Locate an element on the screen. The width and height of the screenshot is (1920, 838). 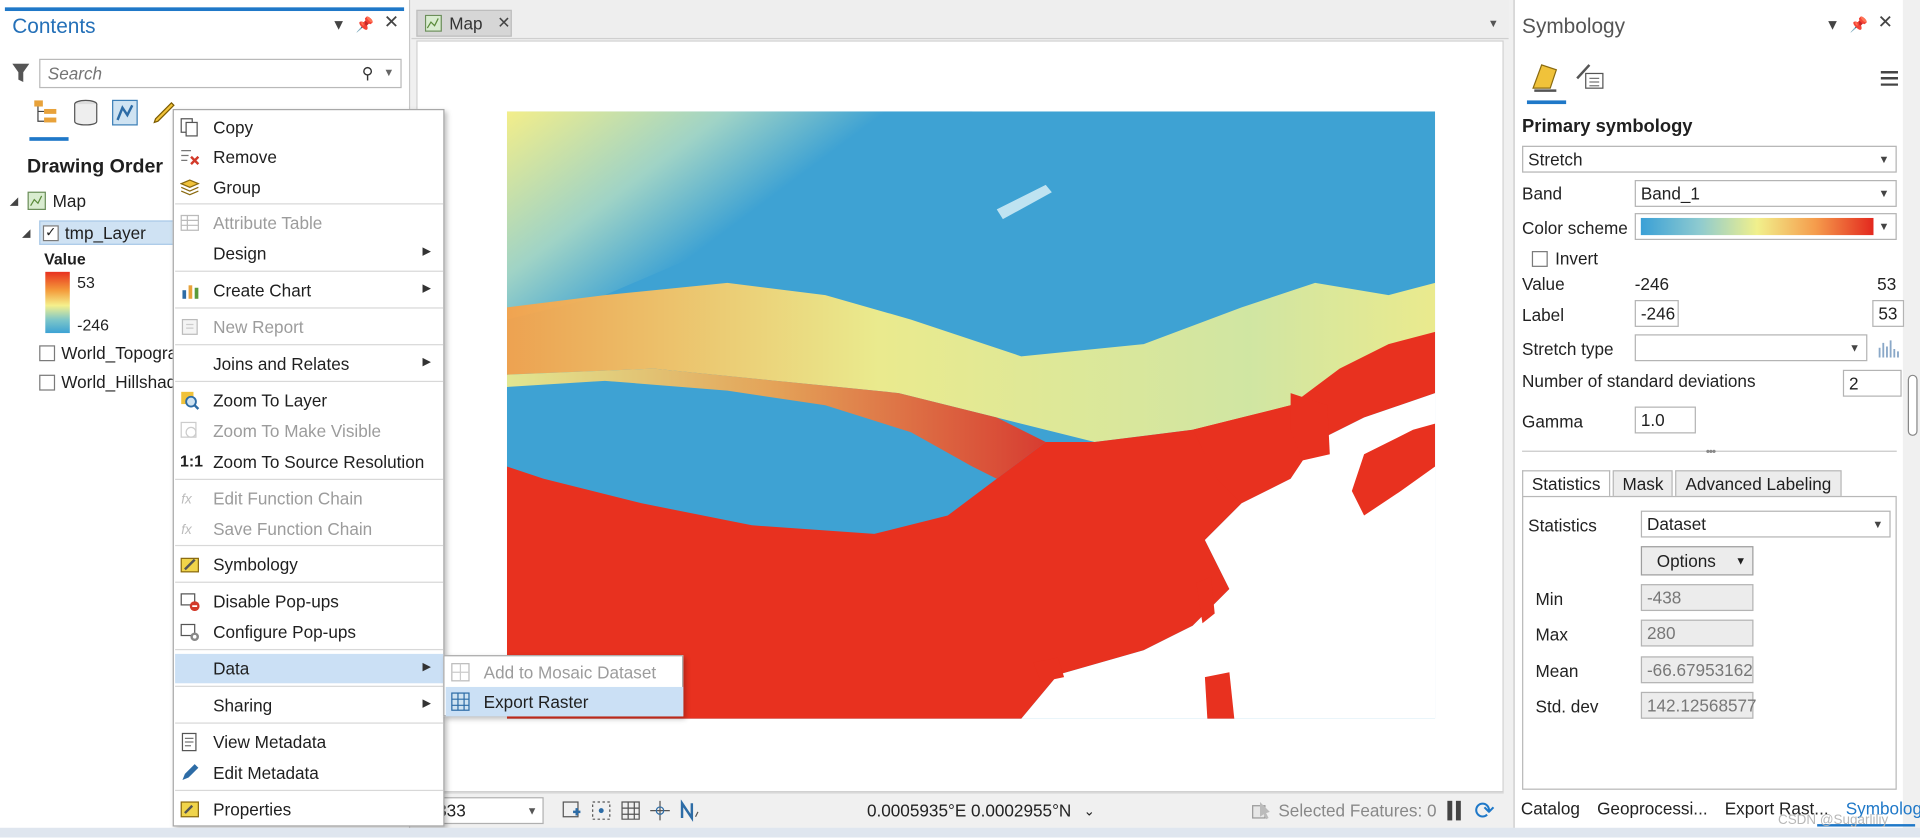
statistics-select: Dataset ▼ is located at coordinates (1765, 524).